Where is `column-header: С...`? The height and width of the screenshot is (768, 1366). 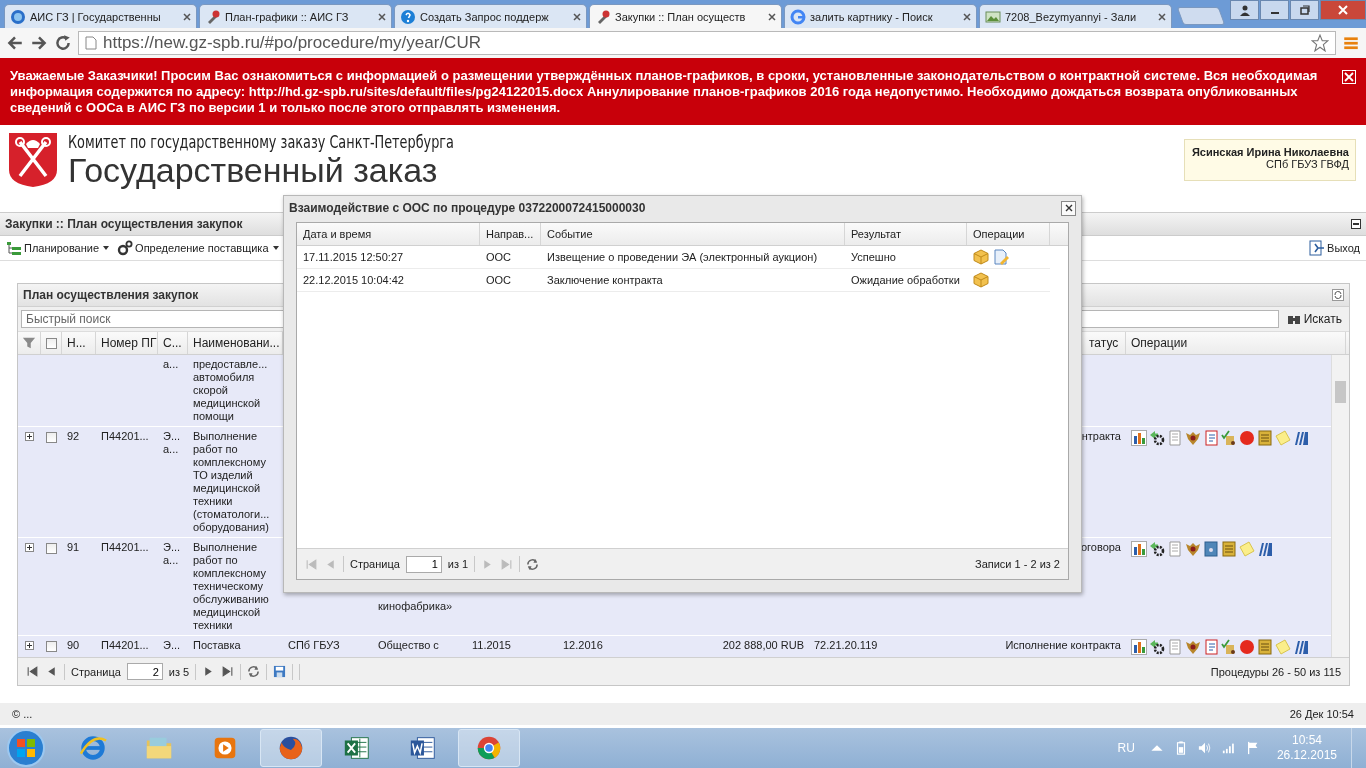 column-header: С... is located at coordinates (173, 343).